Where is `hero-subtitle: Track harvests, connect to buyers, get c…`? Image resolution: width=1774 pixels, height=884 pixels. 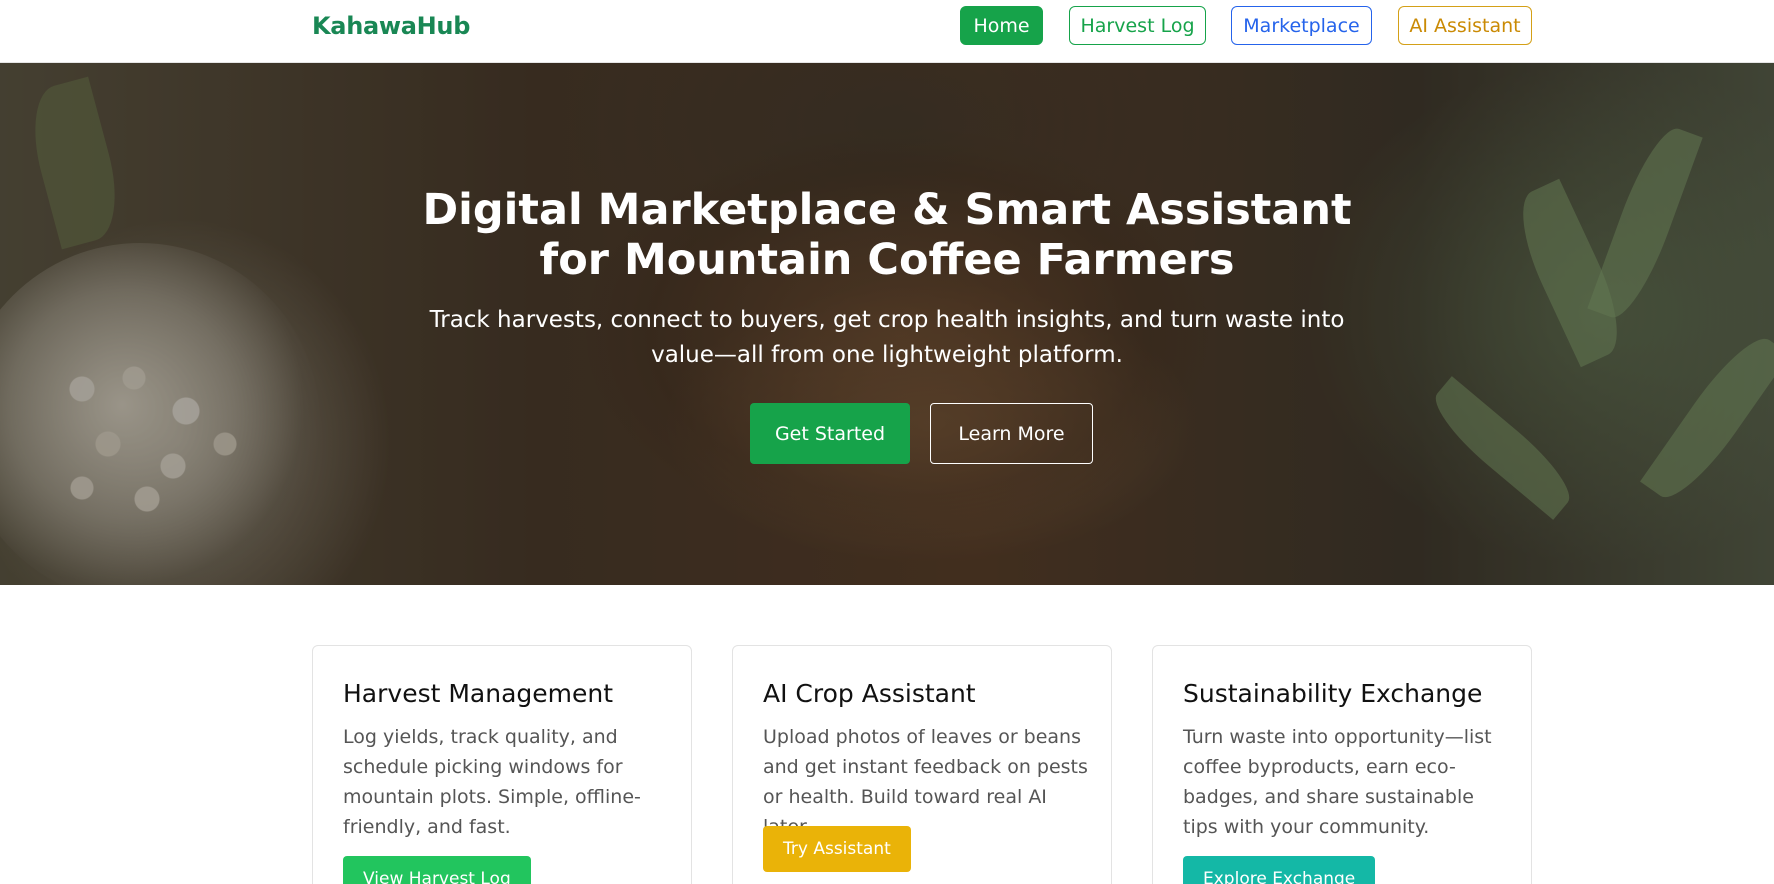 hero-subtitle: Track harvests, connect to buyers, get c… is located at coordinates (887, 337).